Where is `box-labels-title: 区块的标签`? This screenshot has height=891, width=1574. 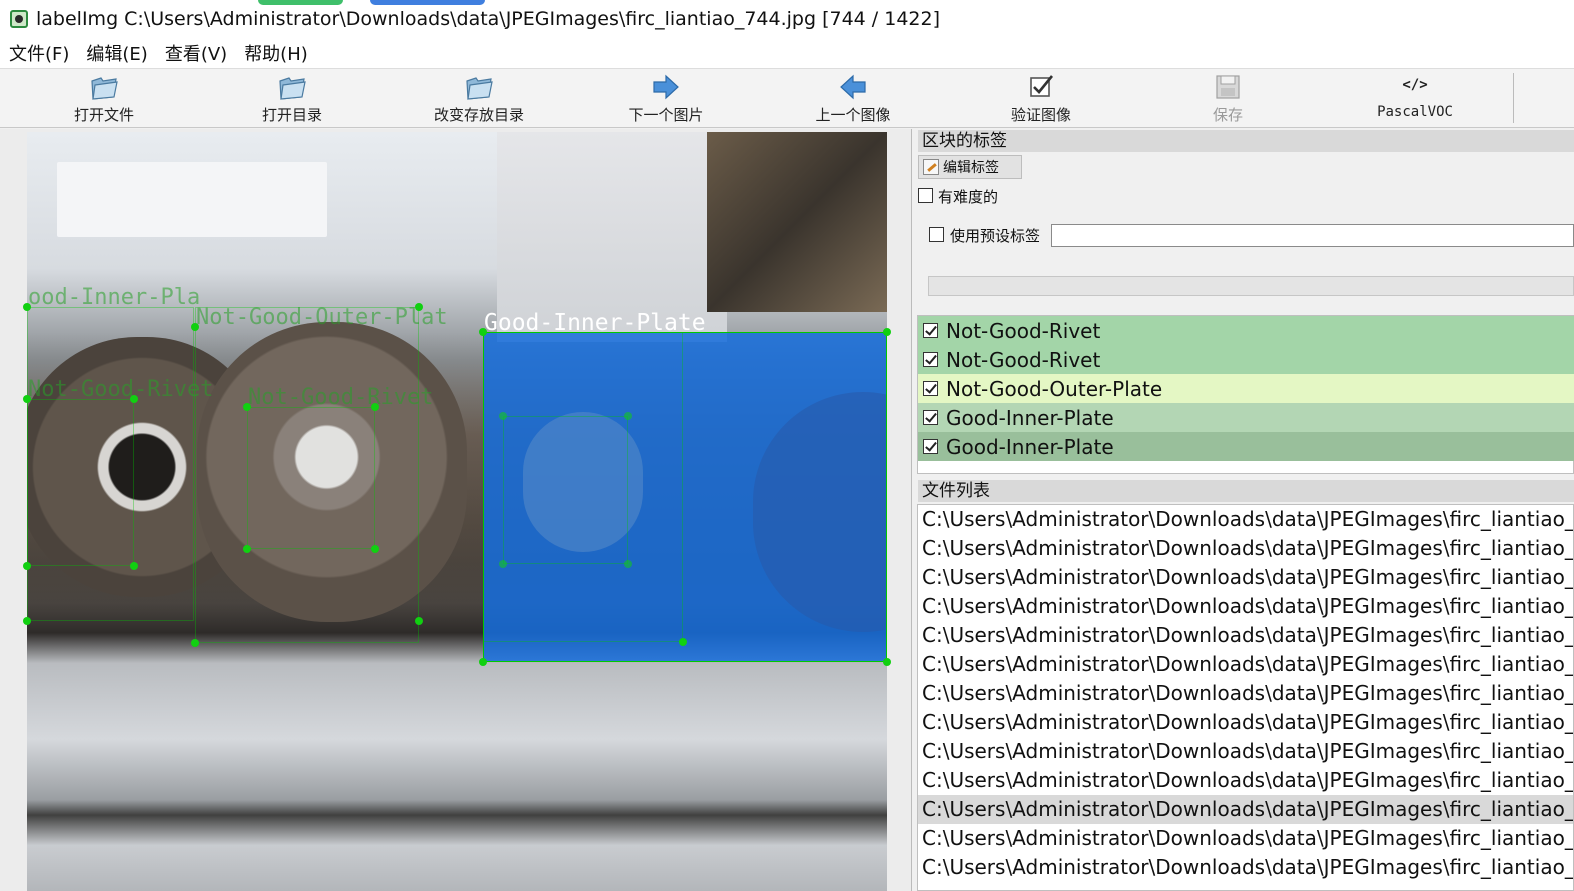 box-labels-title: 区块的标签 is located at coordinates (1246, 141).